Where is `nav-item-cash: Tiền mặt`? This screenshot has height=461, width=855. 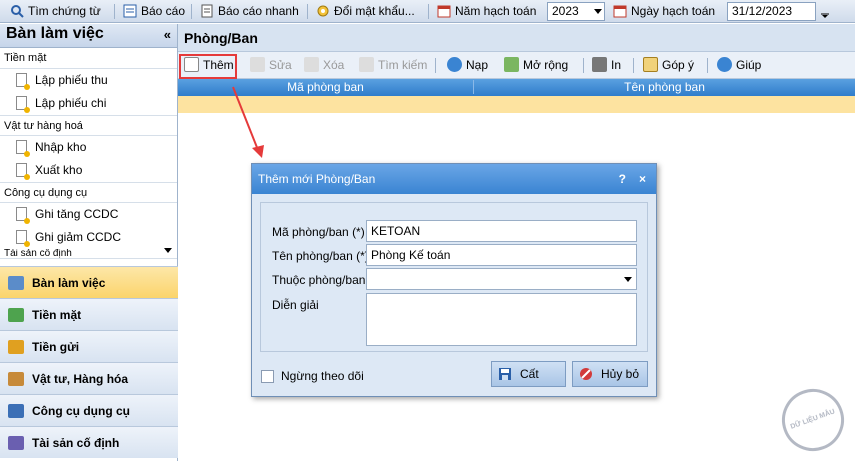 nav-item-cash: Tiền mặt is located at coordinates (89, 314).